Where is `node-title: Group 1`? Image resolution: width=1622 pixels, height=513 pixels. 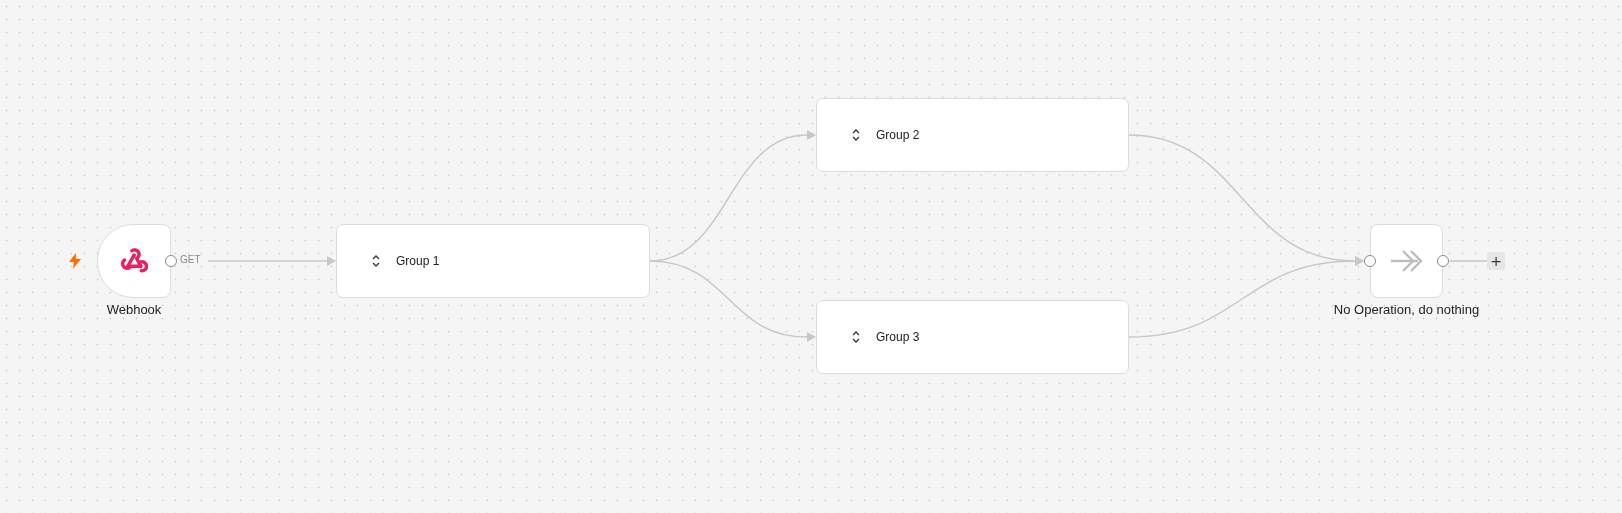 node-title: Group 1 is located at coordinates (418, 261).